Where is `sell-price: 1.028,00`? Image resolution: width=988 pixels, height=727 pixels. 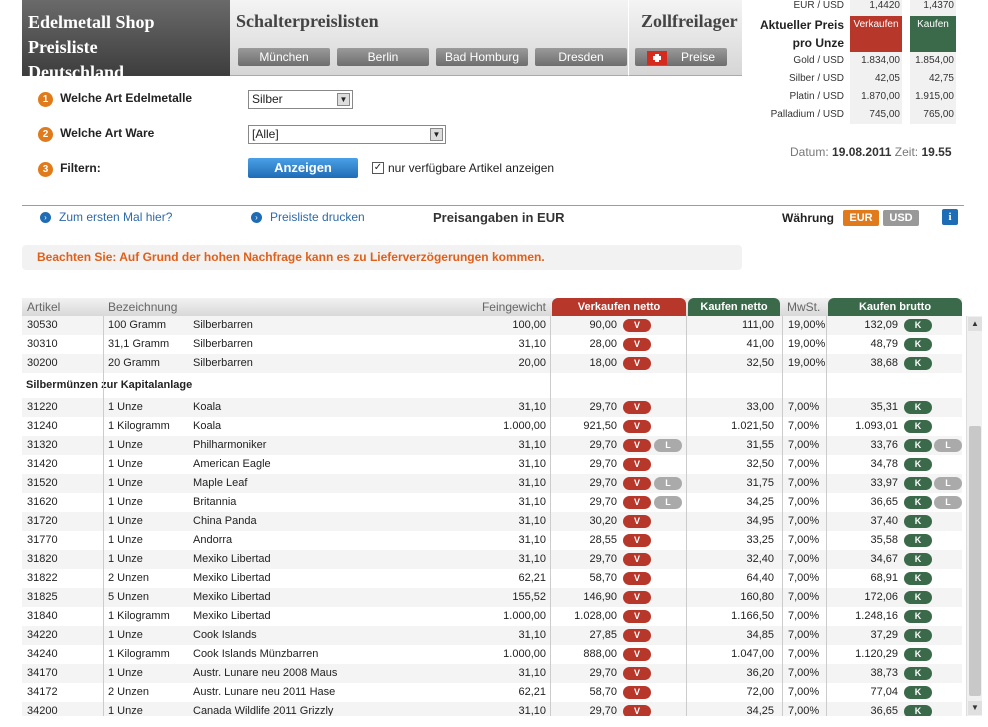
sell-price: 1.028,00 is located at coordinates (595, 616).